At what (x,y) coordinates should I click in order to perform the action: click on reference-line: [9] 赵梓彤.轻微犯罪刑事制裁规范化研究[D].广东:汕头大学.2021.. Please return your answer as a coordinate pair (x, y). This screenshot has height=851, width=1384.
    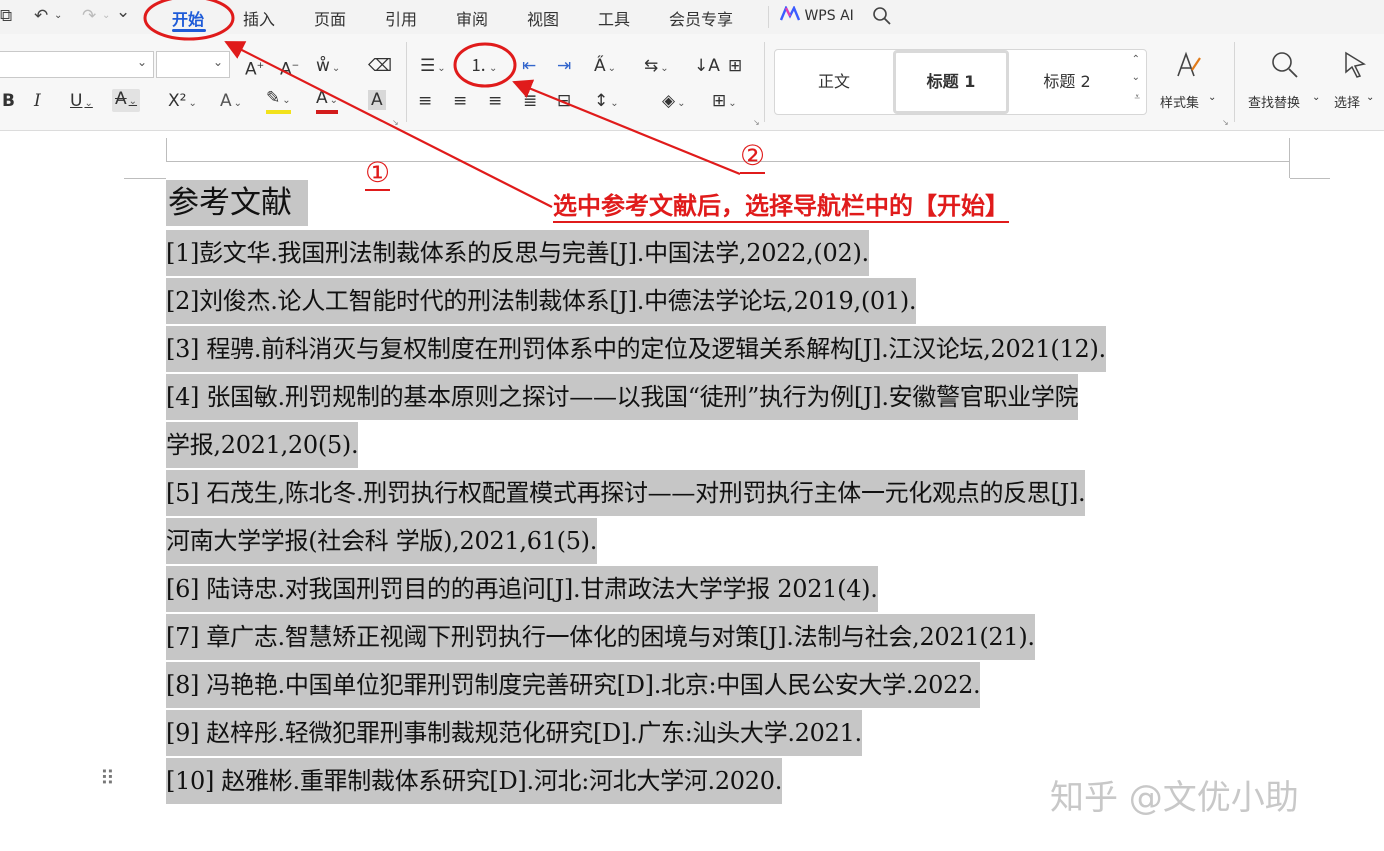
    Looking at the image, I should click on (514, 733).